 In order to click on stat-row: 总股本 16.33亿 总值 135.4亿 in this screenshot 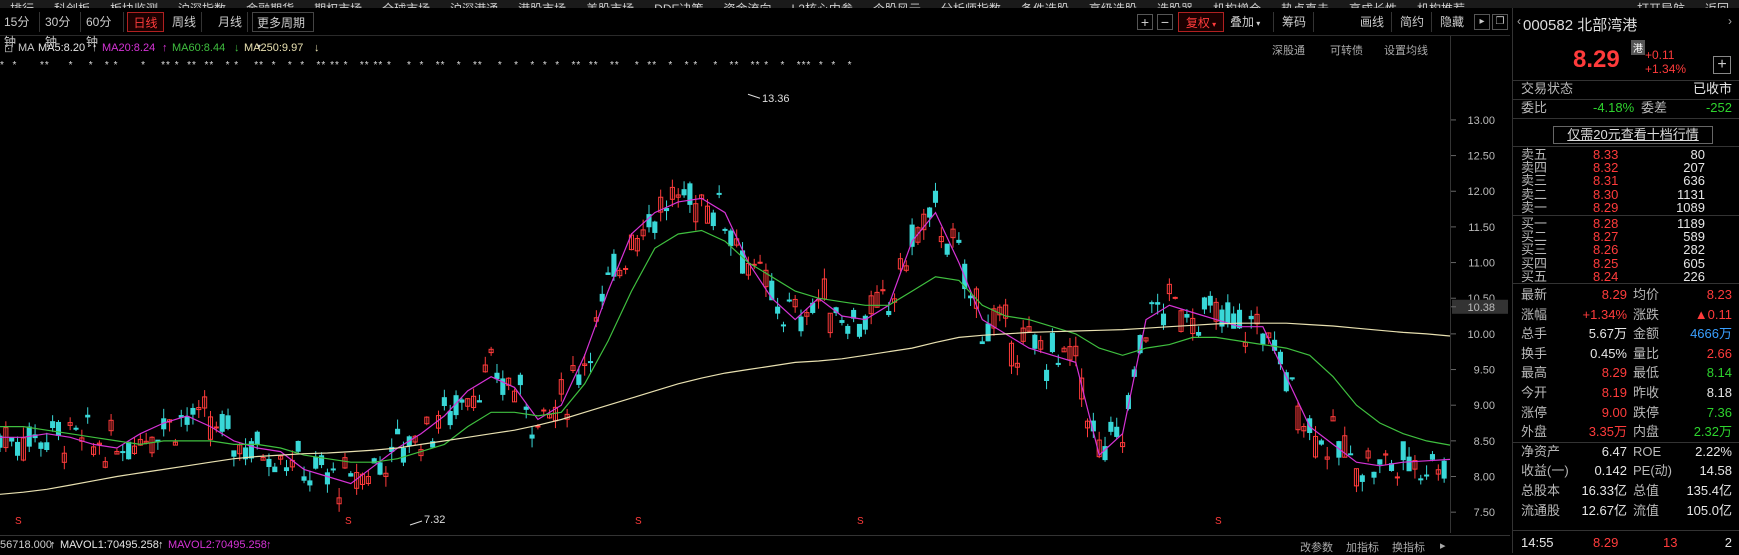, I will do `click(1626, 491)`.